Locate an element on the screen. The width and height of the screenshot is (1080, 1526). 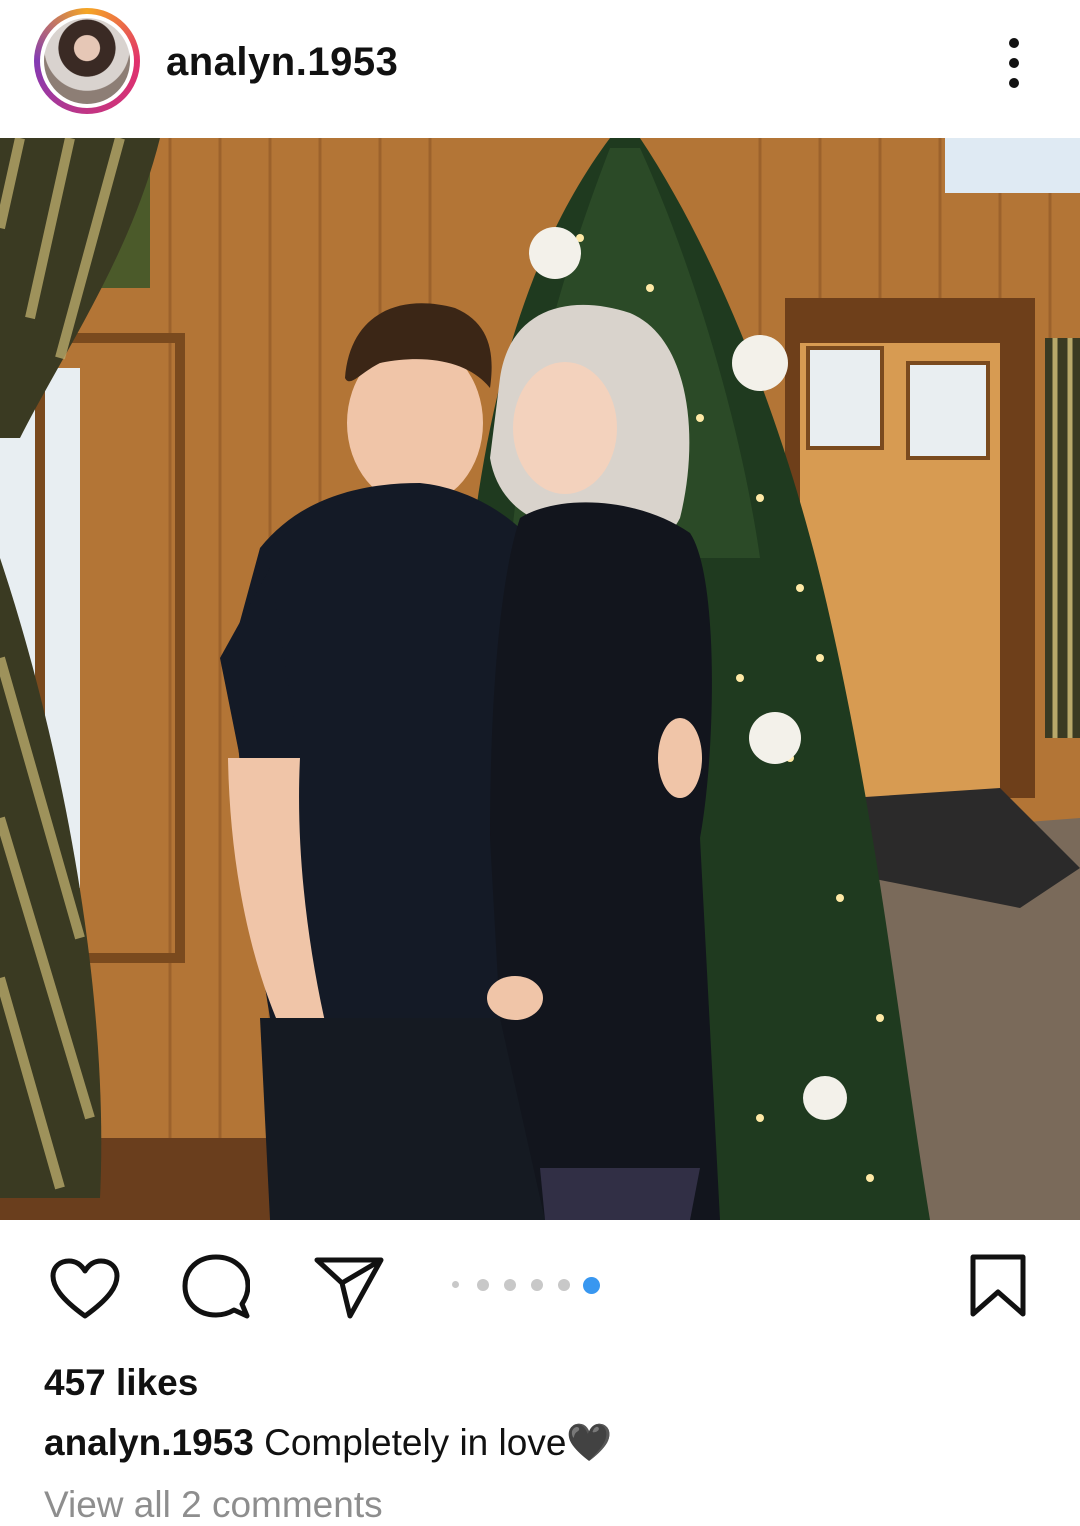
post-caption: analyn.1953 Completely in love🖤 is located at coordinates (328, 1443).